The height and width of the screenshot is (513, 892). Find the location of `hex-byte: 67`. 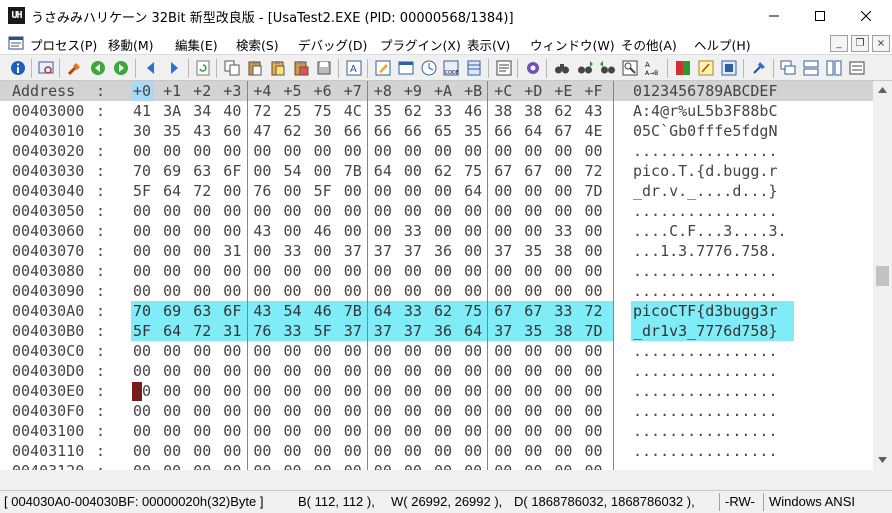

hex-byte: 67 is located at coordinates (533, 311).